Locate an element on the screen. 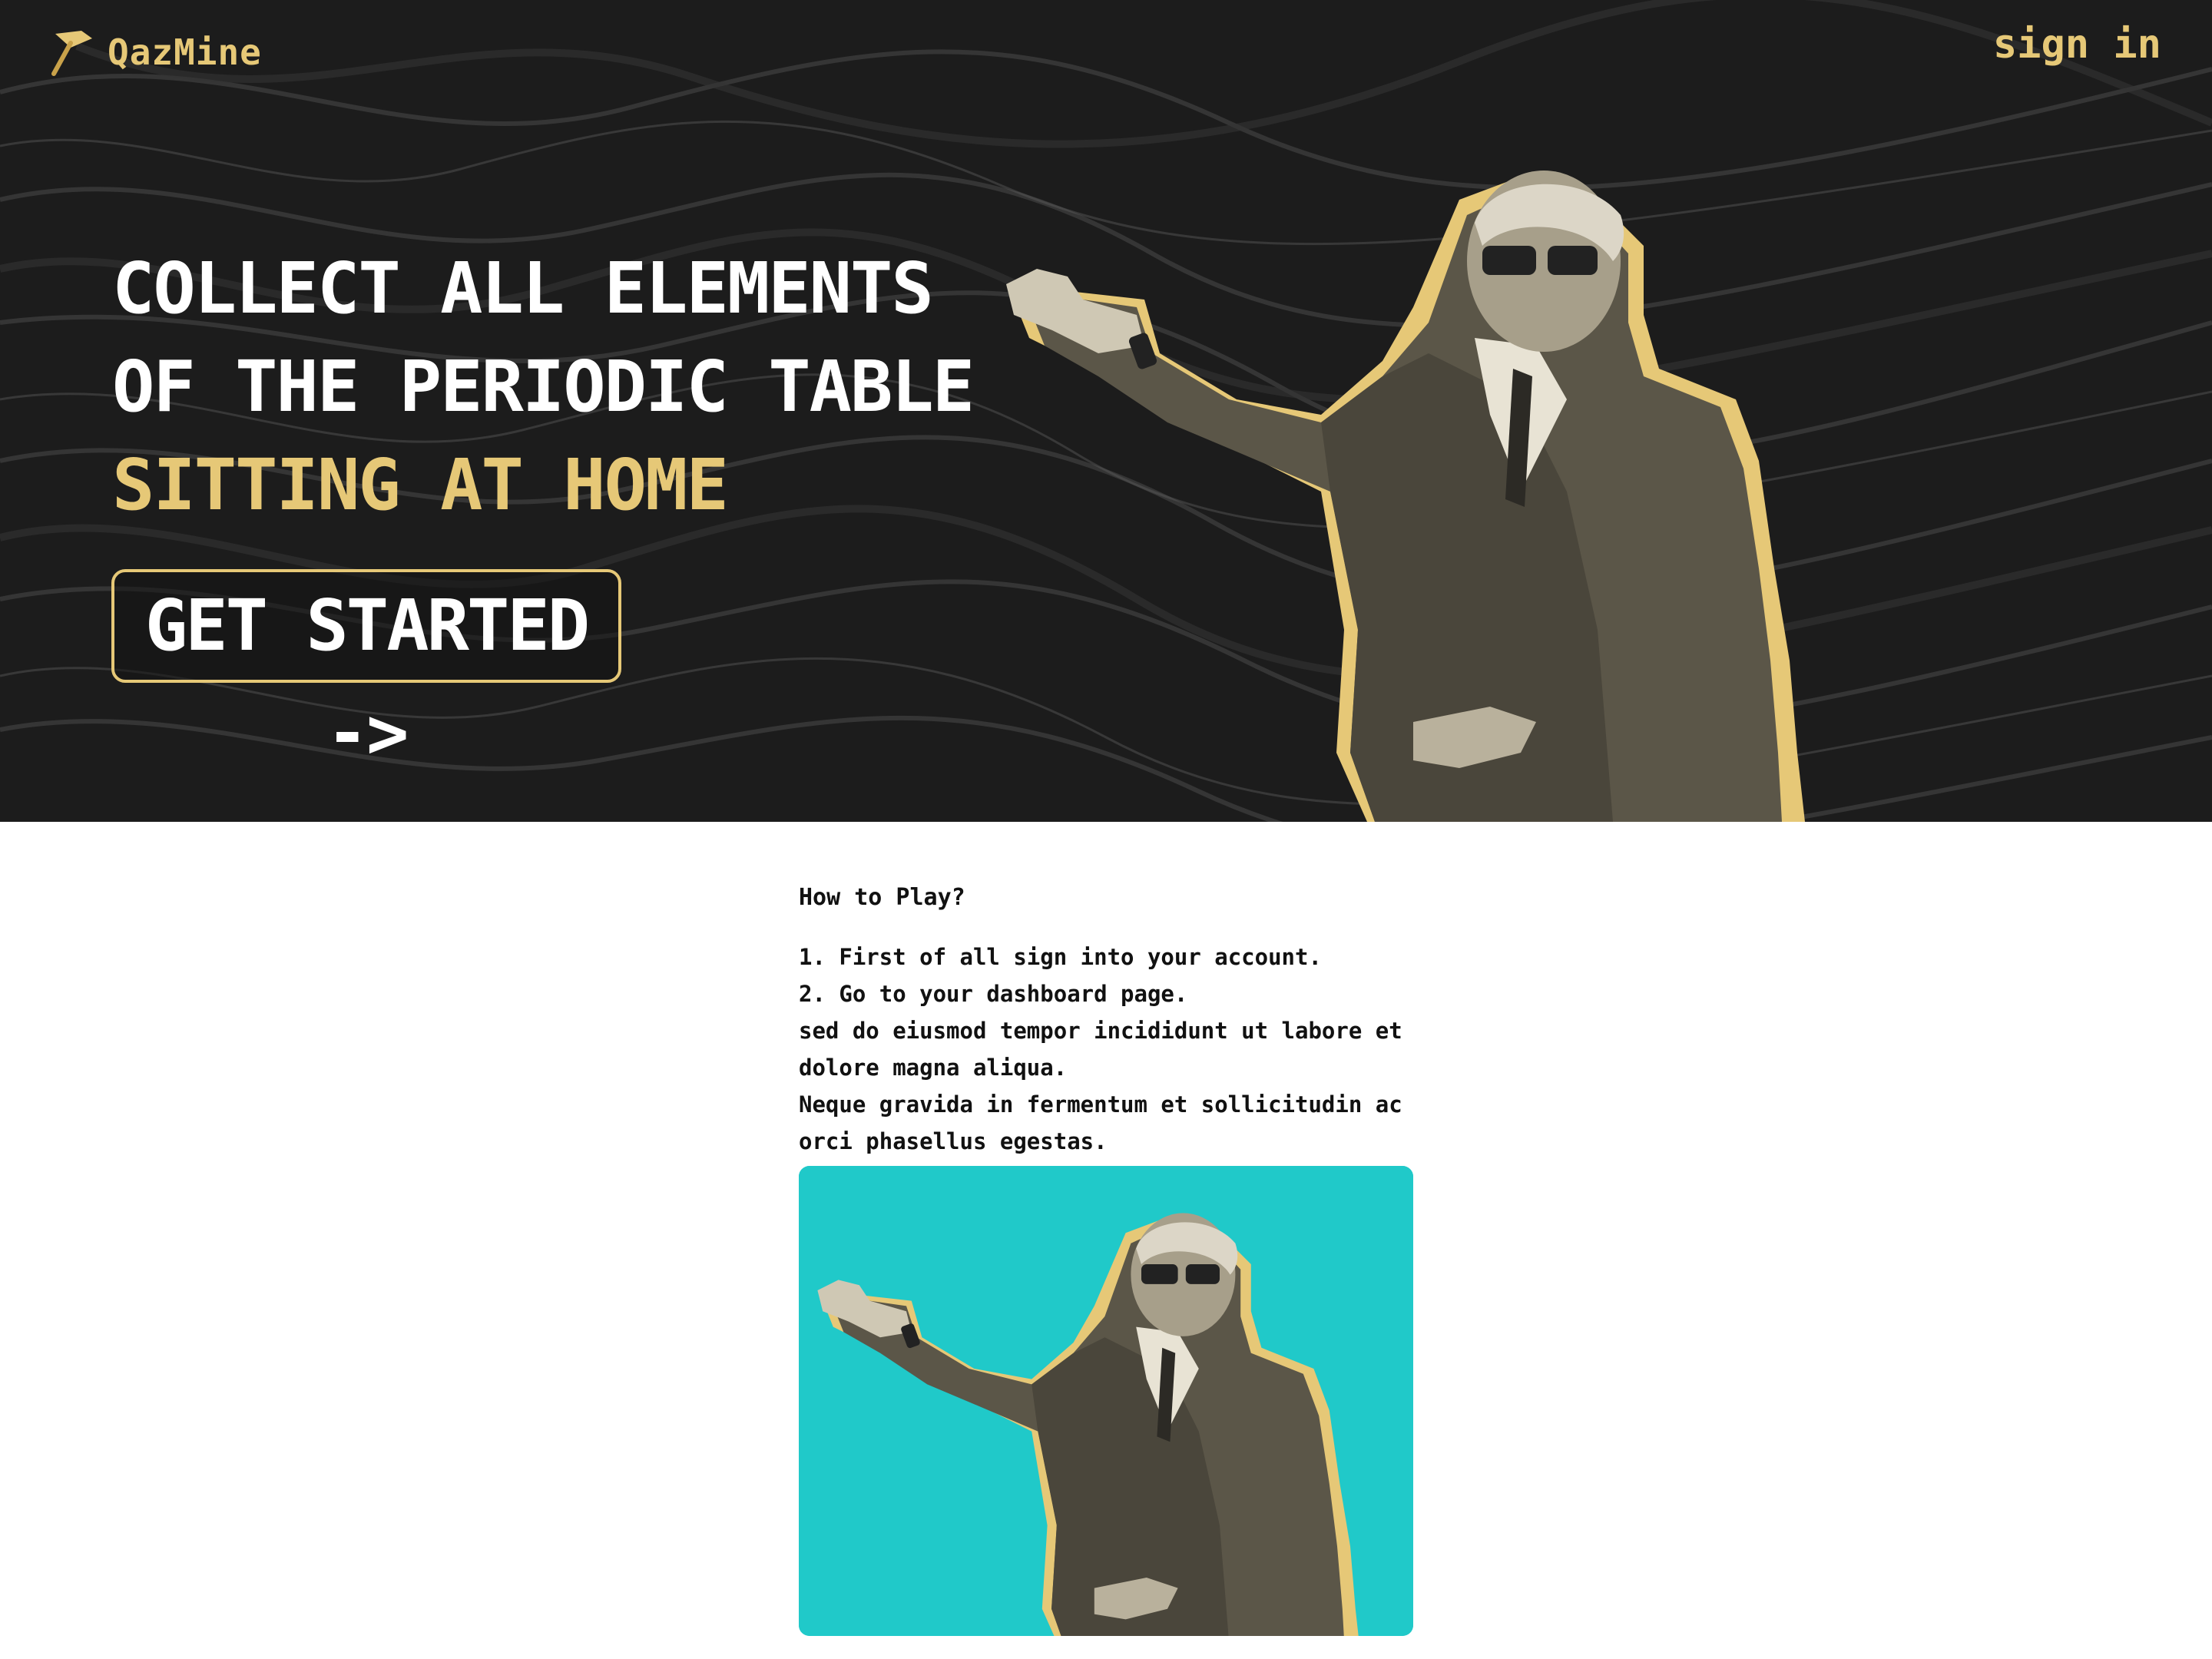 The height and width of the screenshot is (1659, 2212). pickaxe-icon is located at coordinates (71, 53).